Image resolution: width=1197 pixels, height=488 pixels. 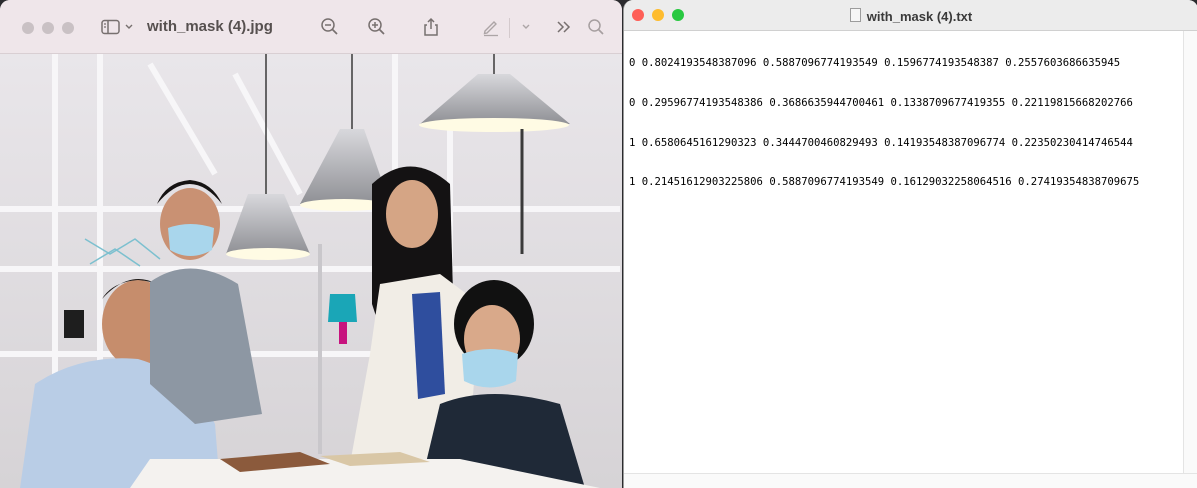 I want to click on document-title: with_mask (4).jpg, so click(x=210, y=26).